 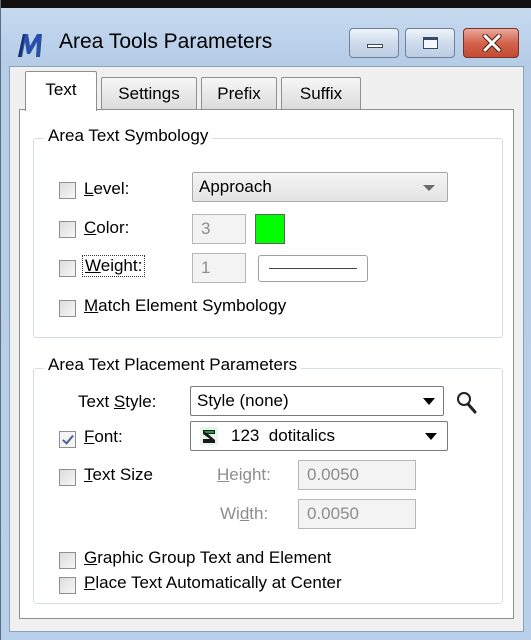 I want to click on width-label: Width:, so click(x=244, y=513).